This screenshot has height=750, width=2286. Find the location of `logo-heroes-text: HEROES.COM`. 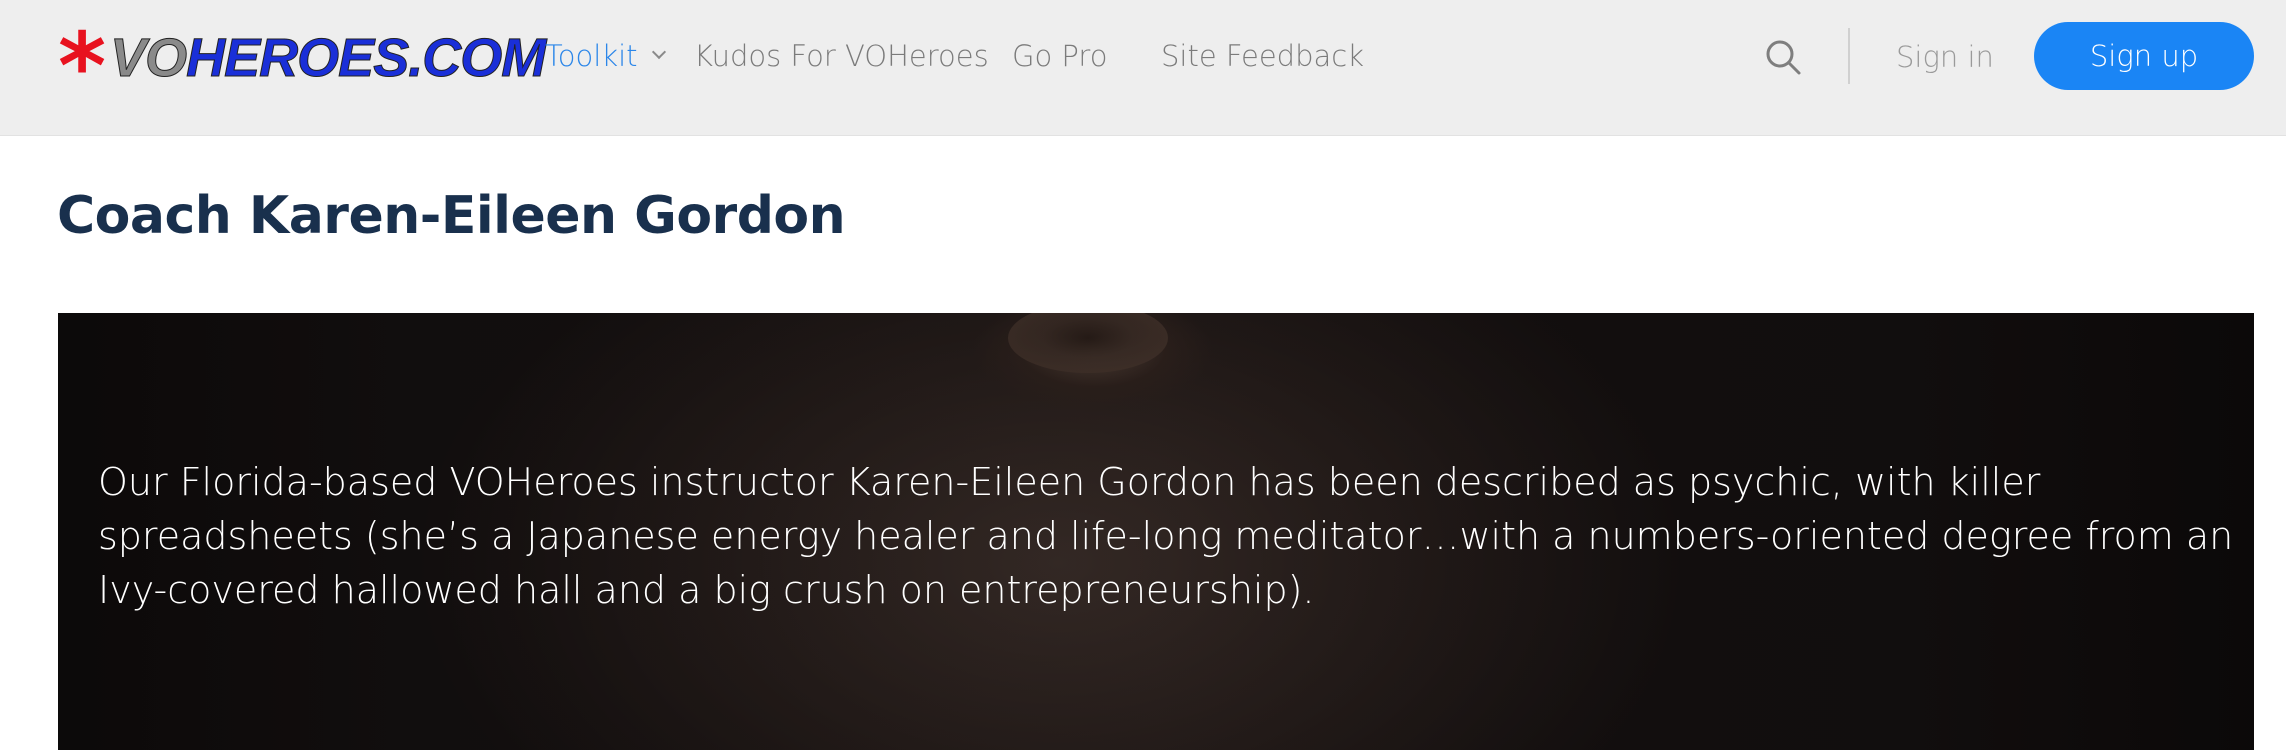

logo-heroes-text: HEROES.COM is located at coordinates (366, 58).